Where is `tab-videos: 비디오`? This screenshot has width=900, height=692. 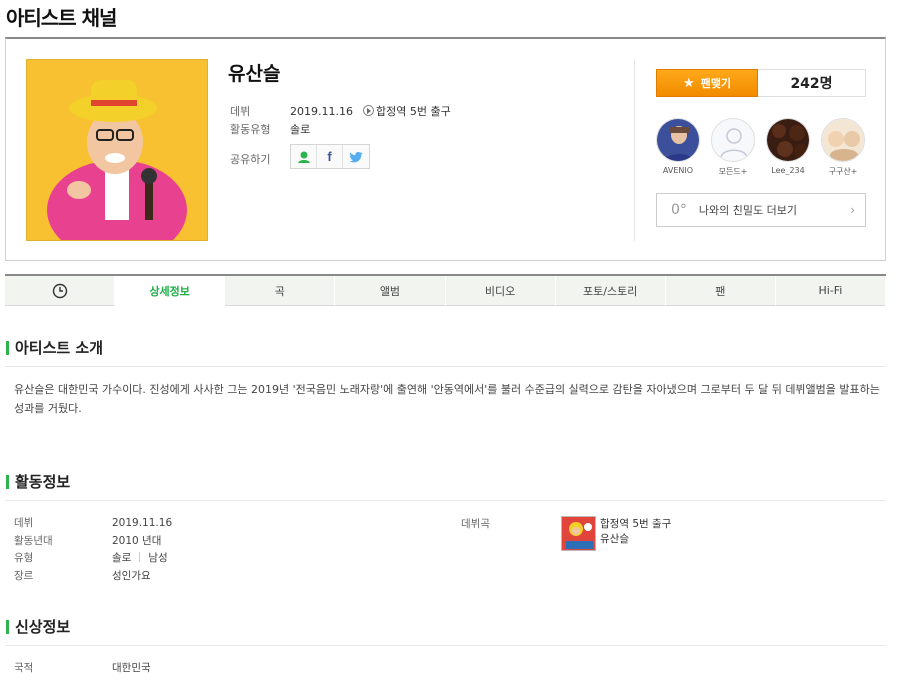
tab-videos: 비디오 is located at coordinates (500, 291).